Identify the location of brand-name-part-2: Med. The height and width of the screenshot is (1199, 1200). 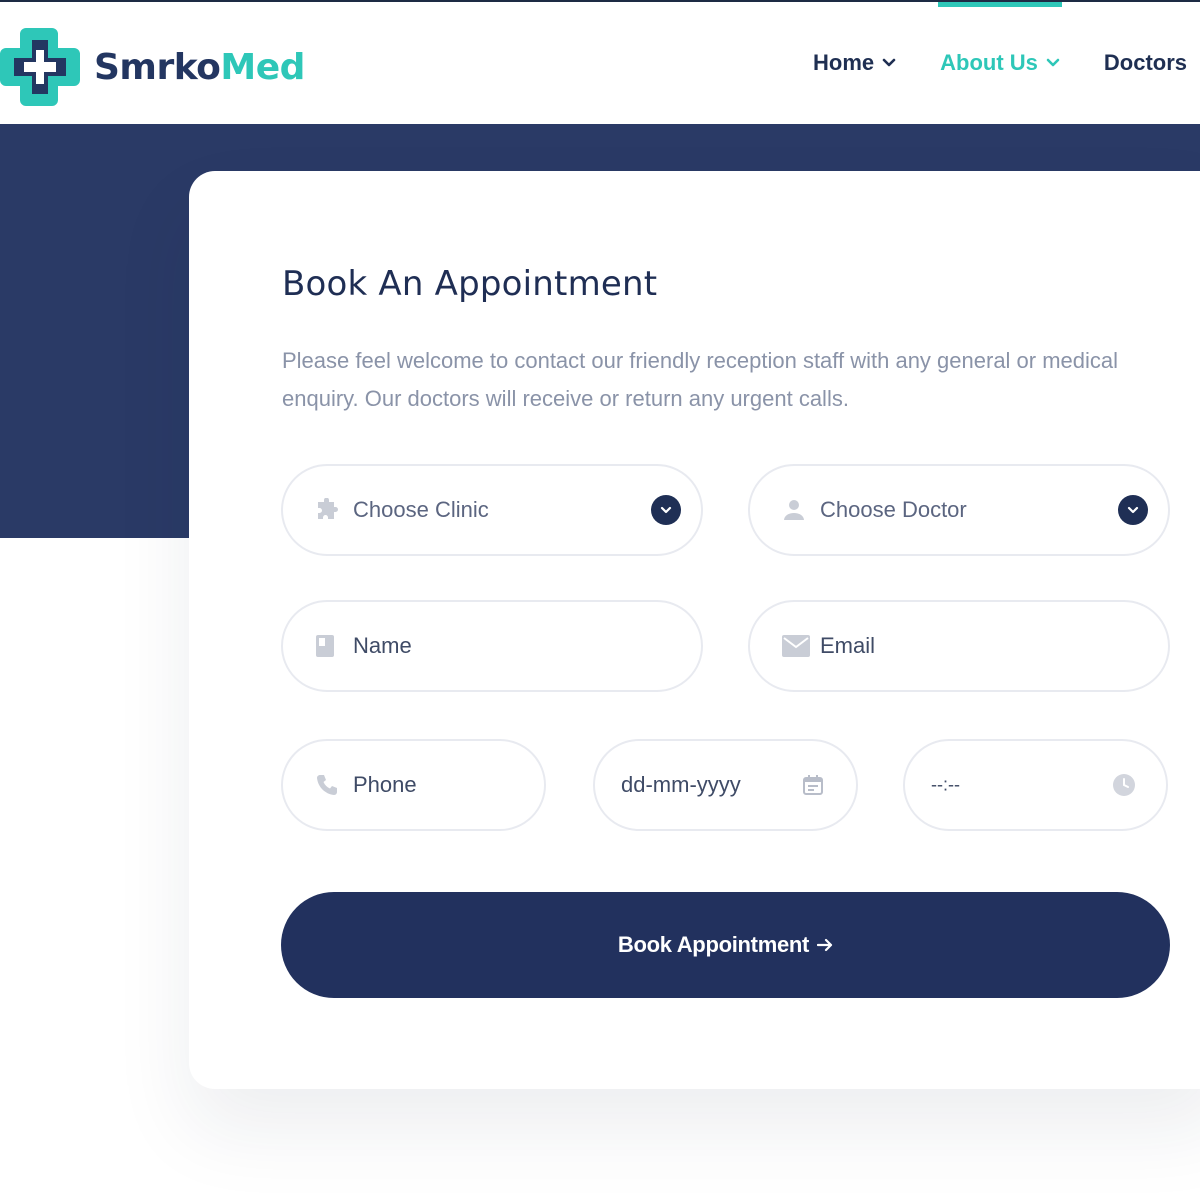
(262, 67).